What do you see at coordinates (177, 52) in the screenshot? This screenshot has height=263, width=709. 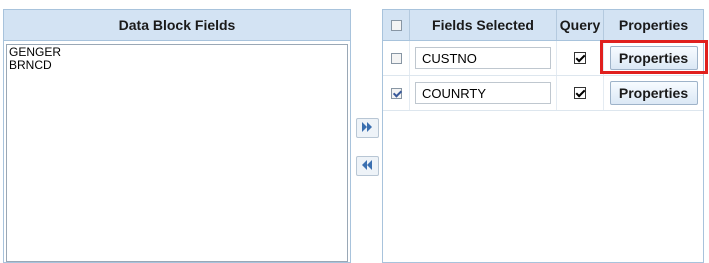 I see `list-item: GENGER` at bounding box center [177, 52].